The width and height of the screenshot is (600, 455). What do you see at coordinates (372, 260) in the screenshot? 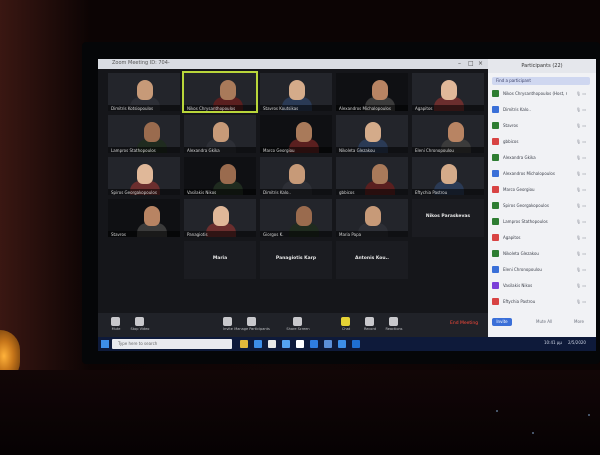
I see `participant-name-tile: Antonis Kou..` at bounding box center [372, 260].